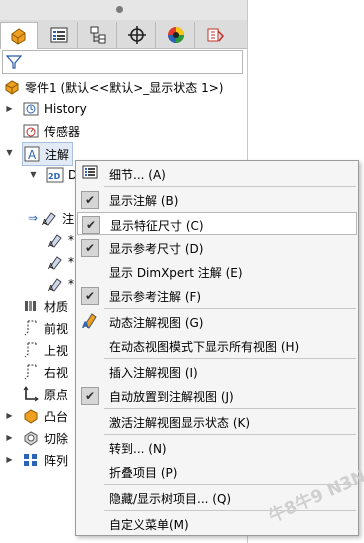  What do you see at coordinates (156, 249) in the screenshot?
I see `menu-item-label: 显示参考尺寸 (D)` at bounding box center [156, 249].